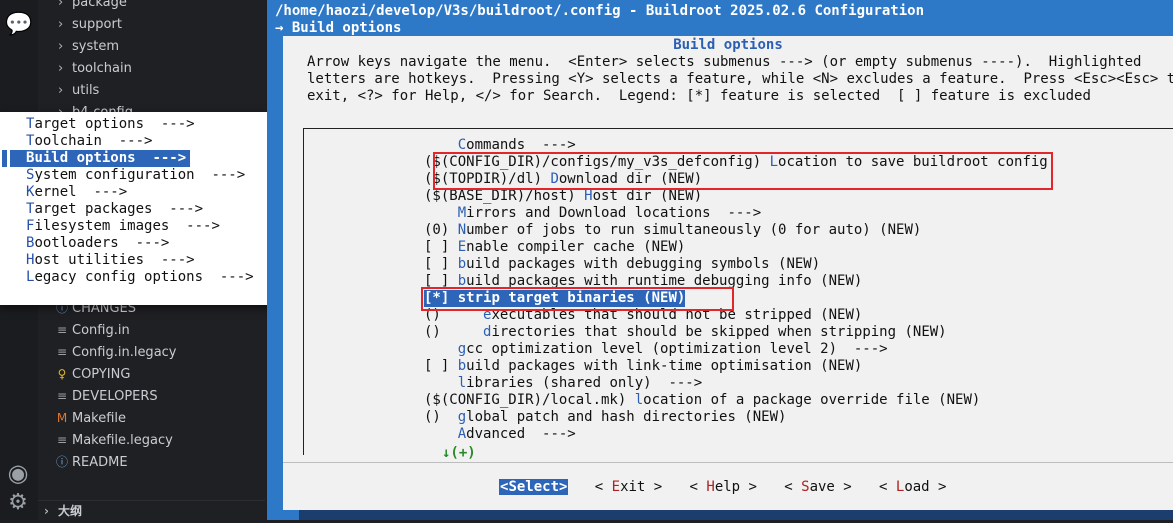 The image size is (1173, 523). What do you see at coordinates (647, 196) in the screenshot?
I see `menu-entry-label: ost dir (NEW)` at bounding box center [647, 196].